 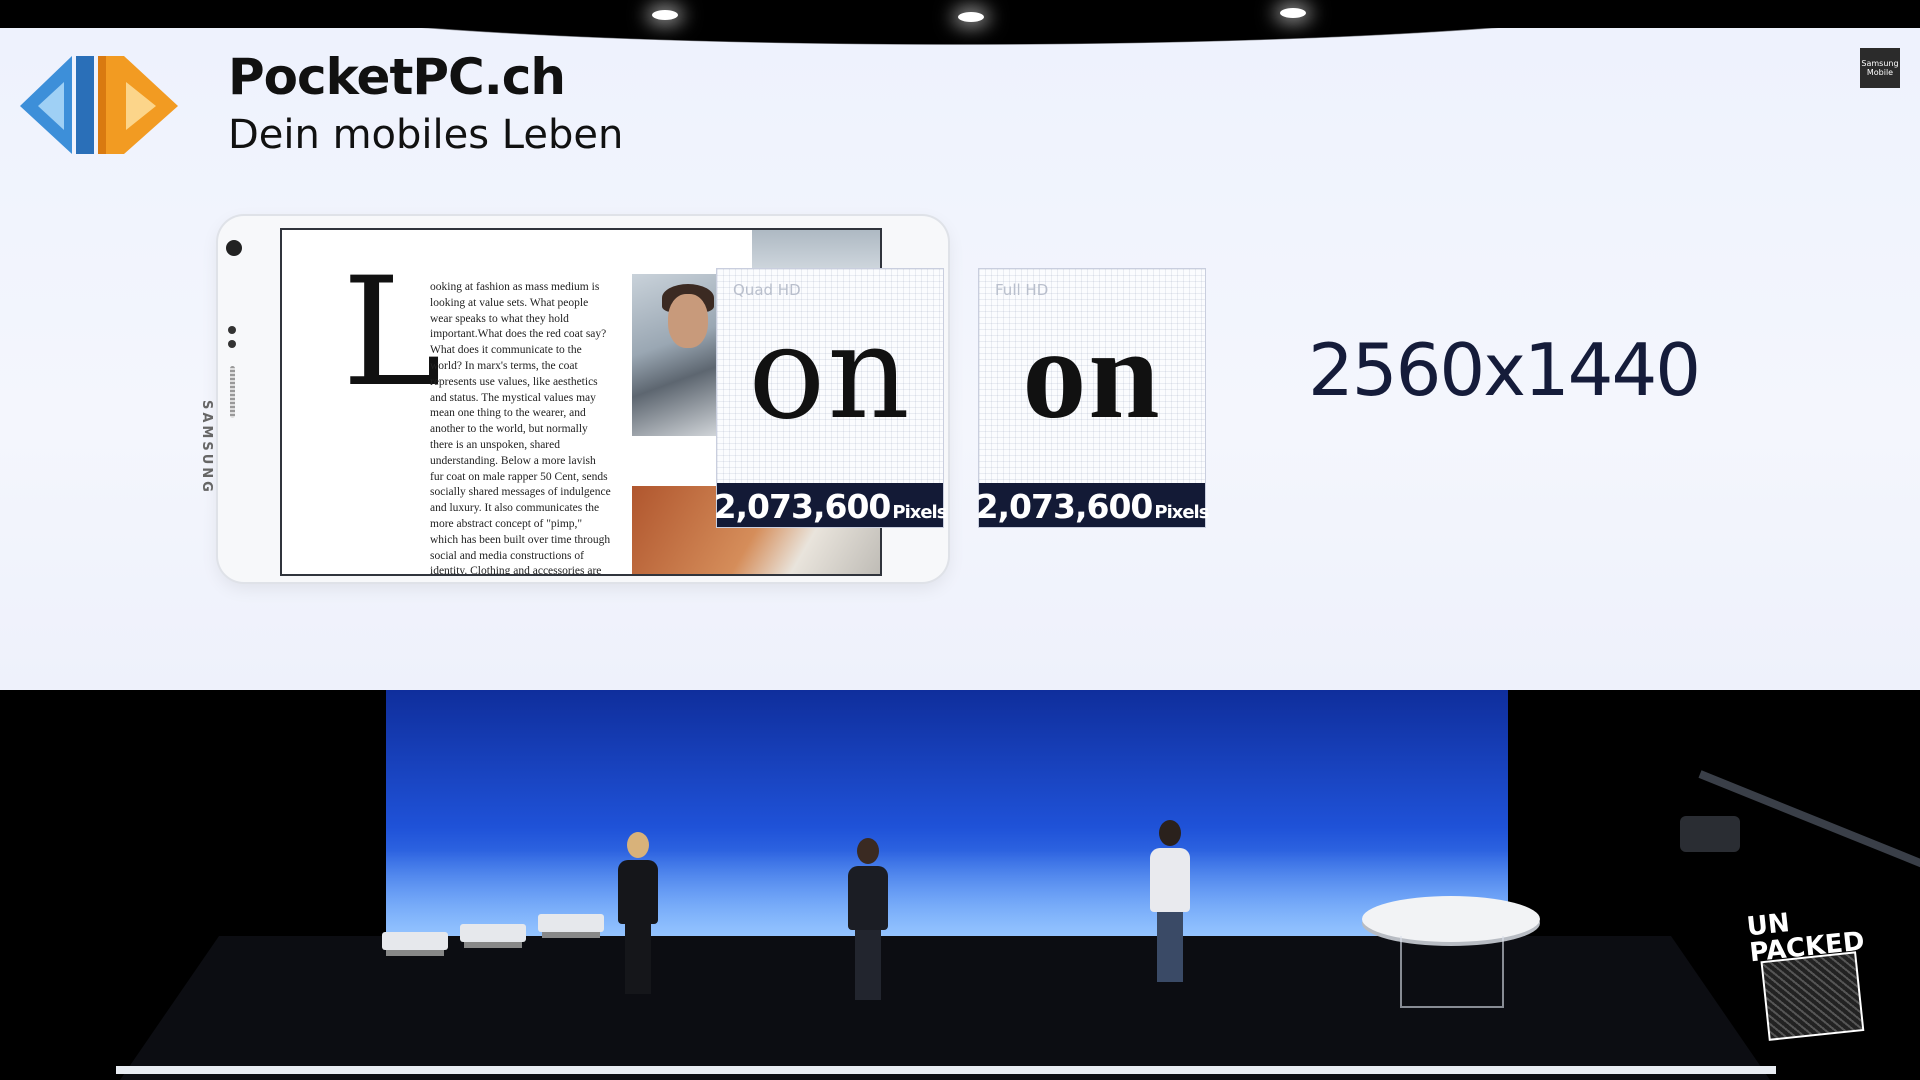 I want to click on zoom-label: Full HD, so click(x=1022, y=290).